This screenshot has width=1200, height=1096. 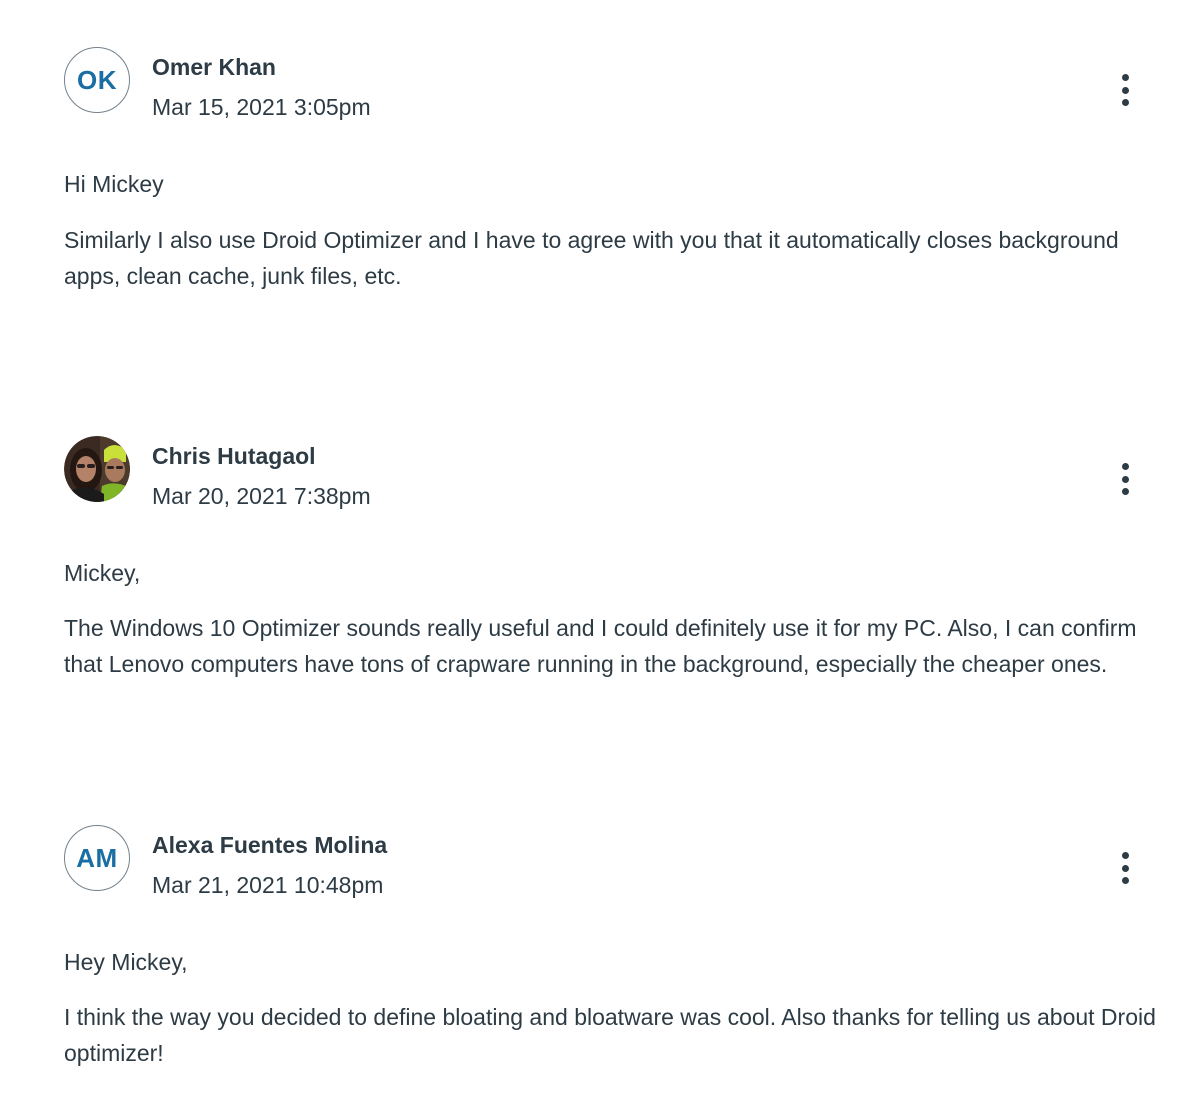 What do you see at coordinates (114, 184) in the screenshot?
I see `post-greeting: Hi Mickey` at bounding box center [114, 184].